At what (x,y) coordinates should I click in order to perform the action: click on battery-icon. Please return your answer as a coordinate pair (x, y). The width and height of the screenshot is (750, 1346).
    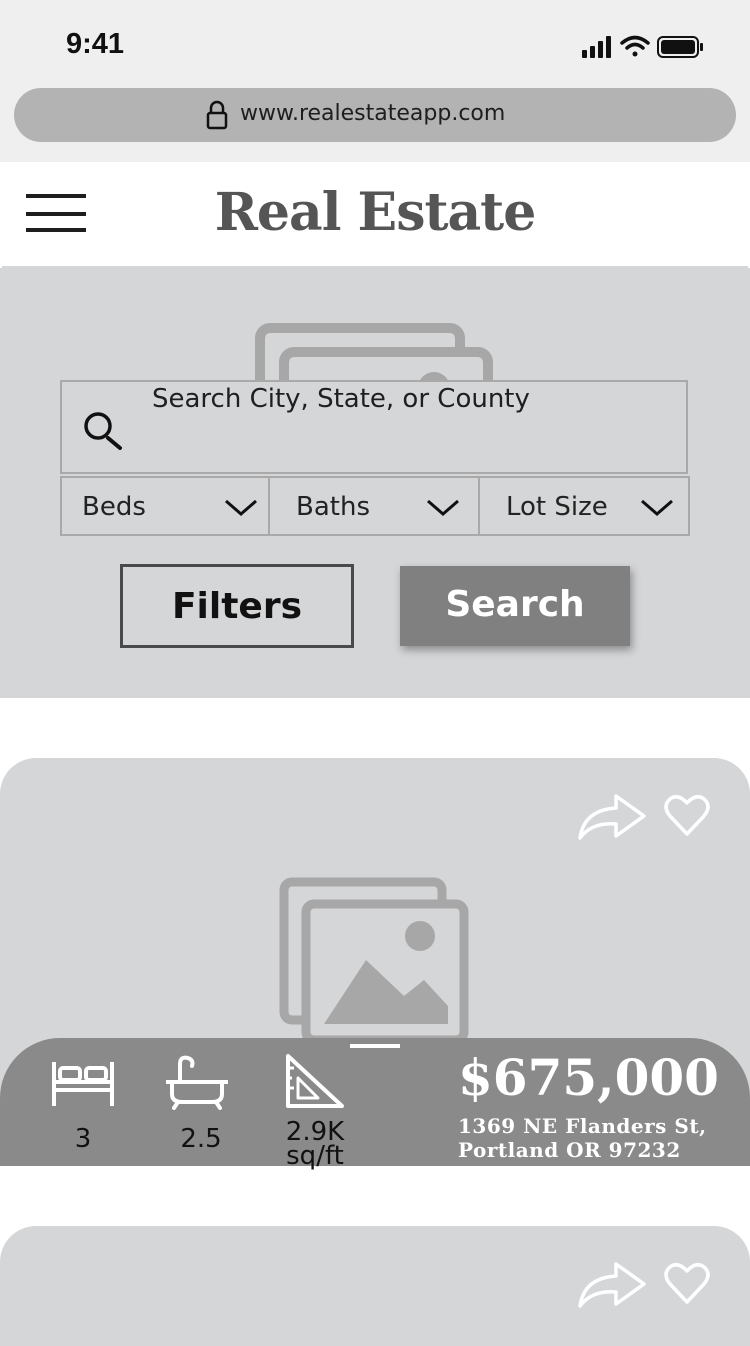
    Looking at the image, I should click on (680, 47).